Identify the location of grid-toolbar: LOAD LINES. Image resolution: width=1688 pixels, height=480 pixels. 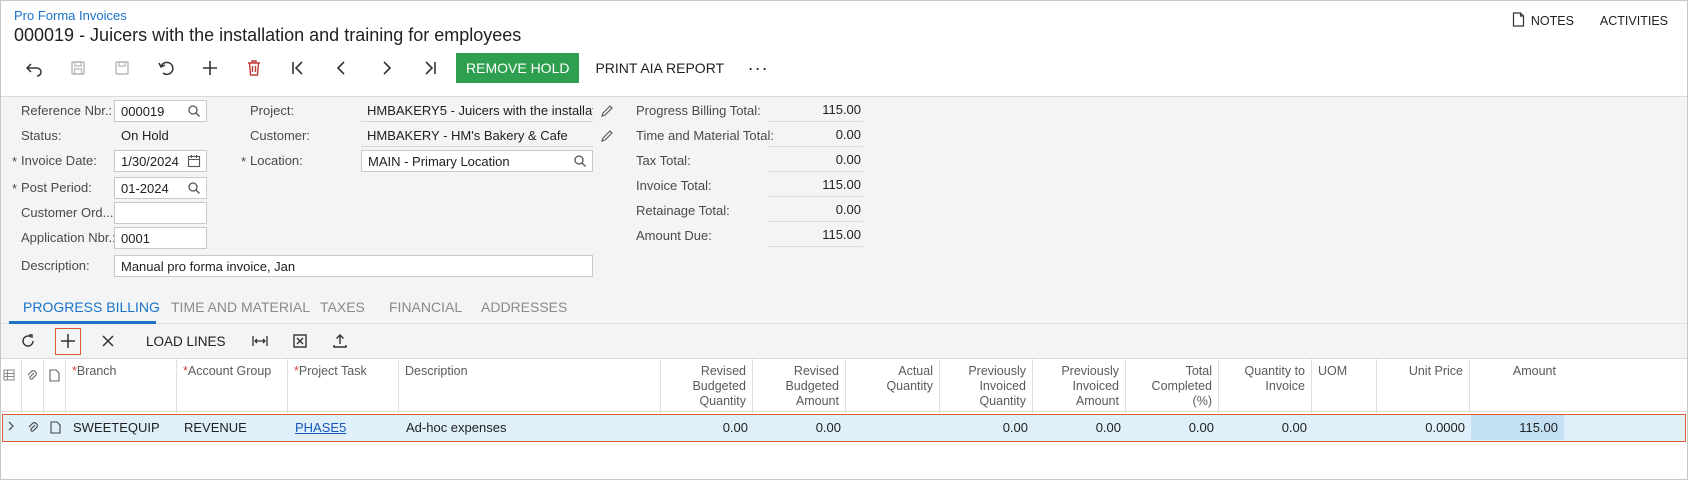
(184, 341).